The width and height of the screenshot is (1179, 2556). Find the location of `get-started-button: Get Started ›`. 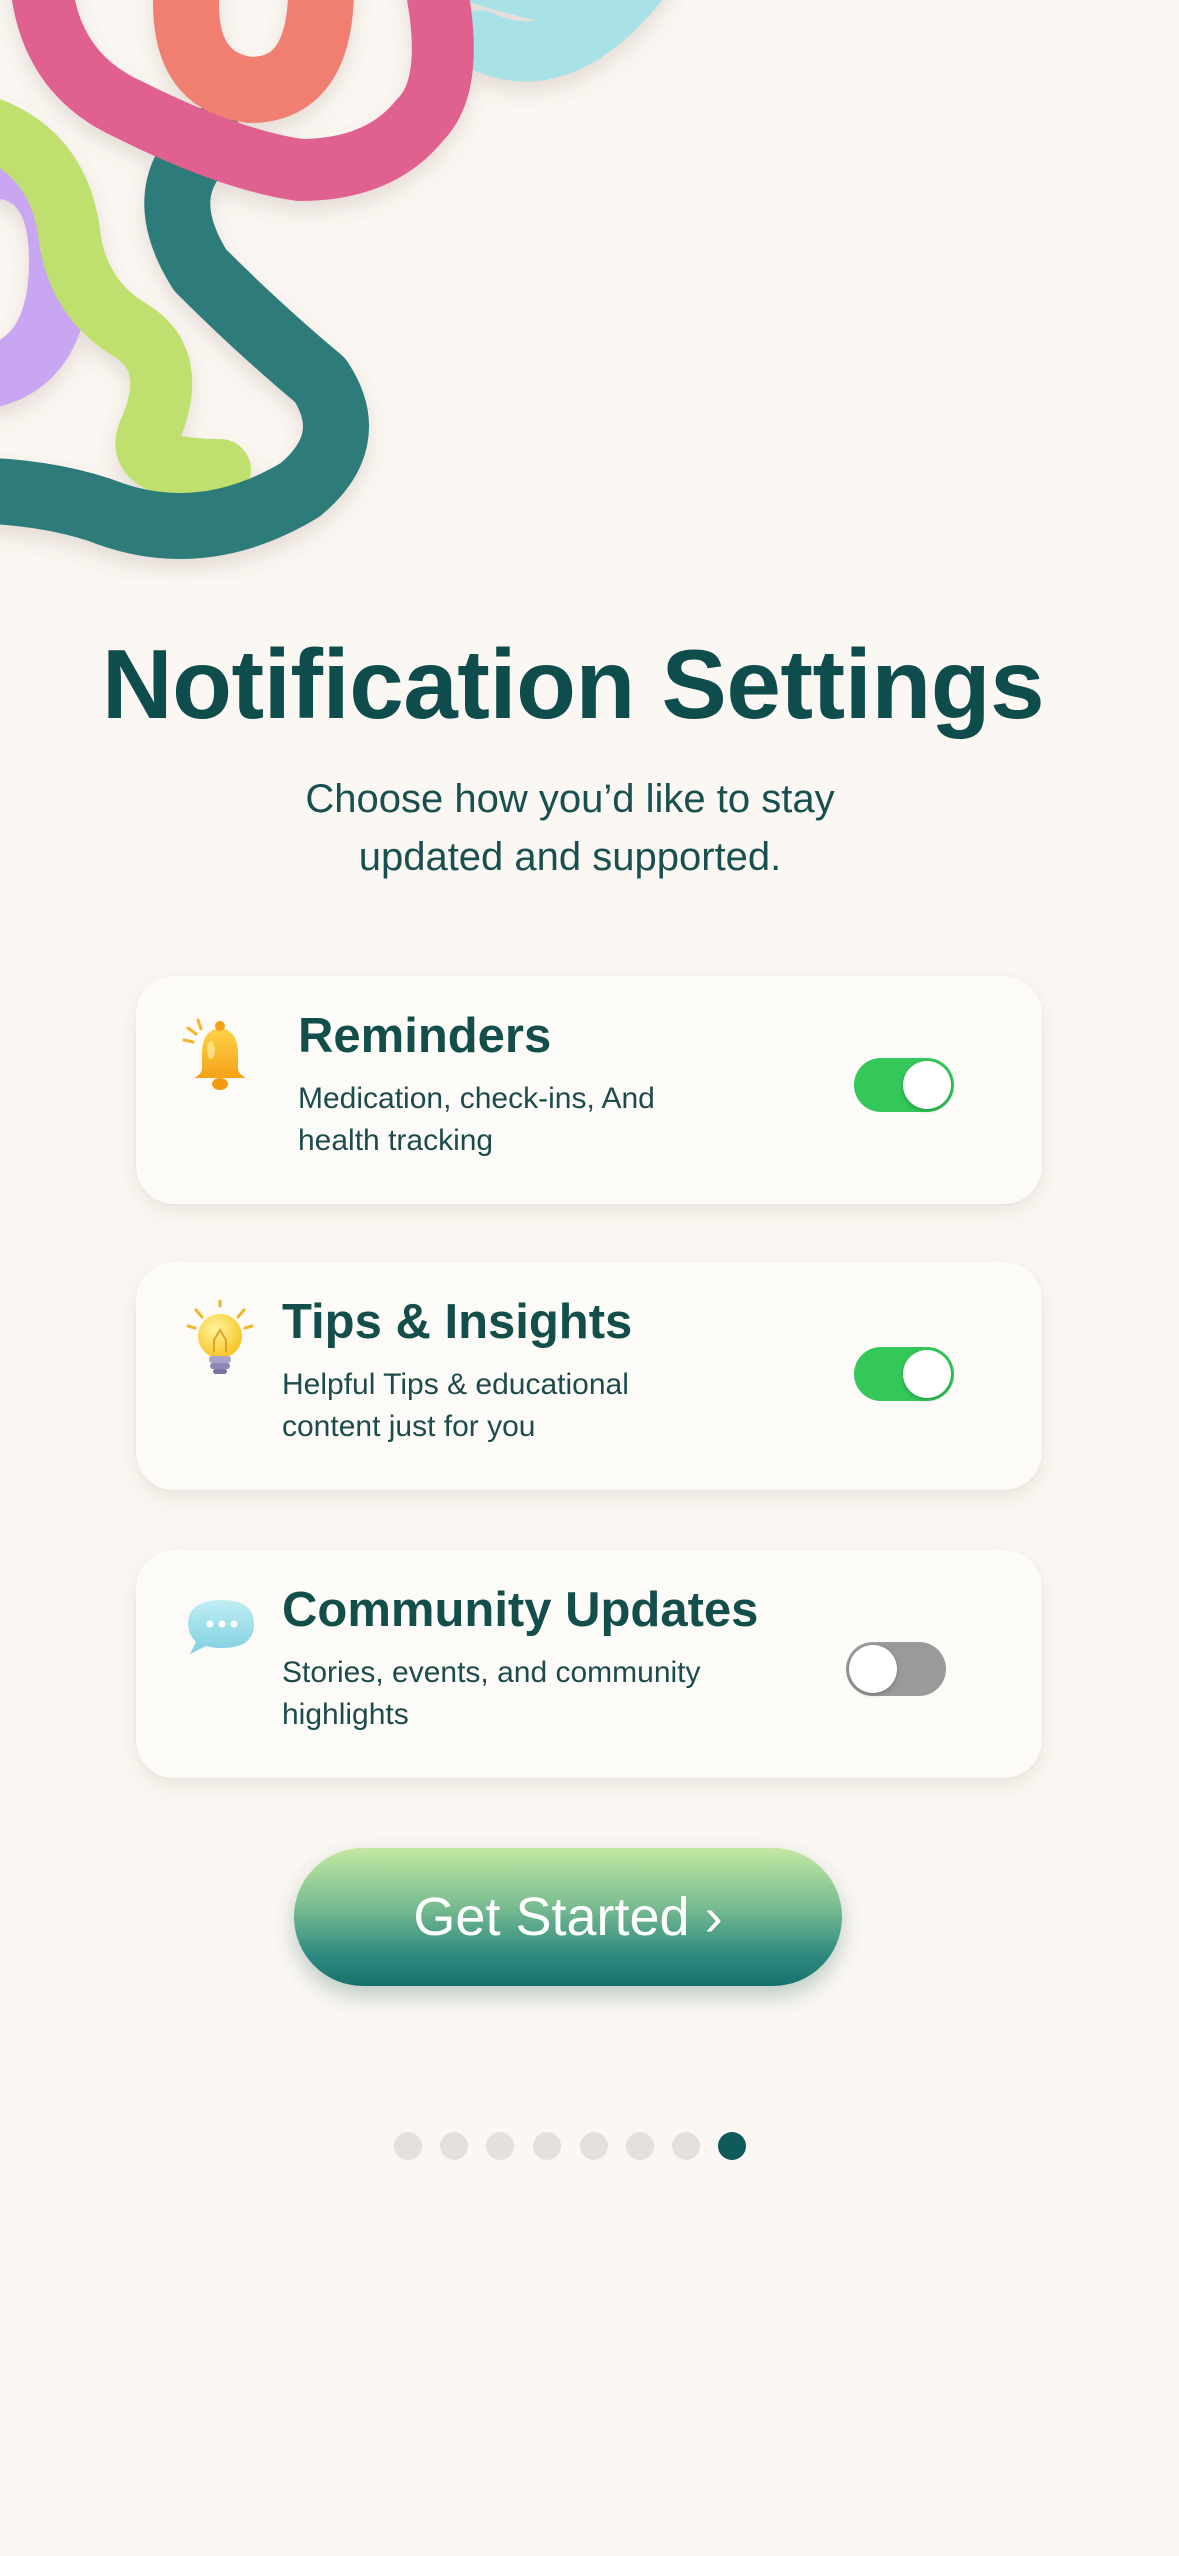

get-started-button: Get Started › is located at coordinates (568, 1917).